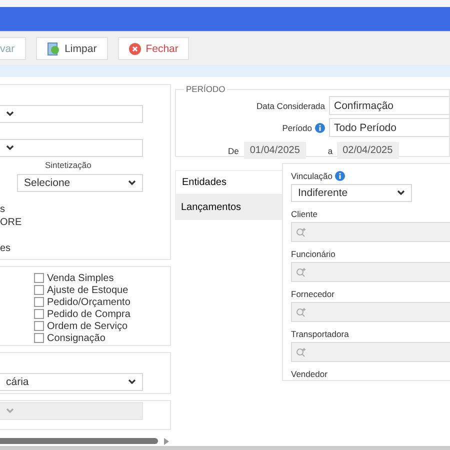 This screenshot has width=450, height=450. Describe the element at coordinates (233, 151) in the screenshot. I see `field-label: De` at that location.